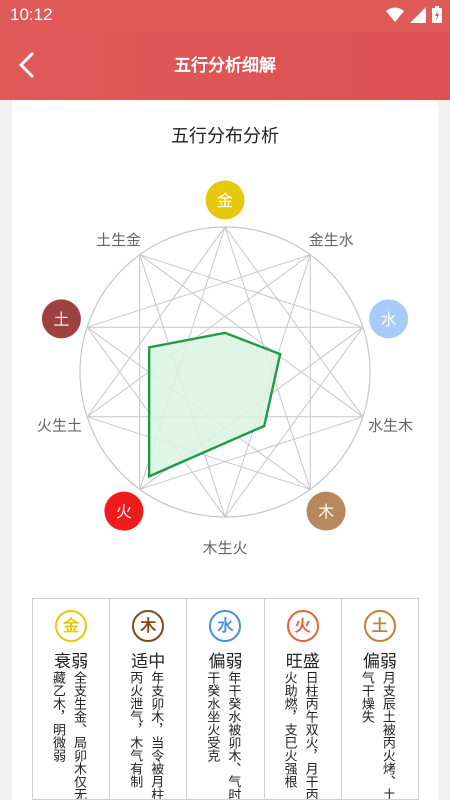 Image resolution: width=450 pixels, height=800 pixels. Describe the element at coordinates (225, 16) in the screenshot. I see `status-bar: 10:12` at that location.